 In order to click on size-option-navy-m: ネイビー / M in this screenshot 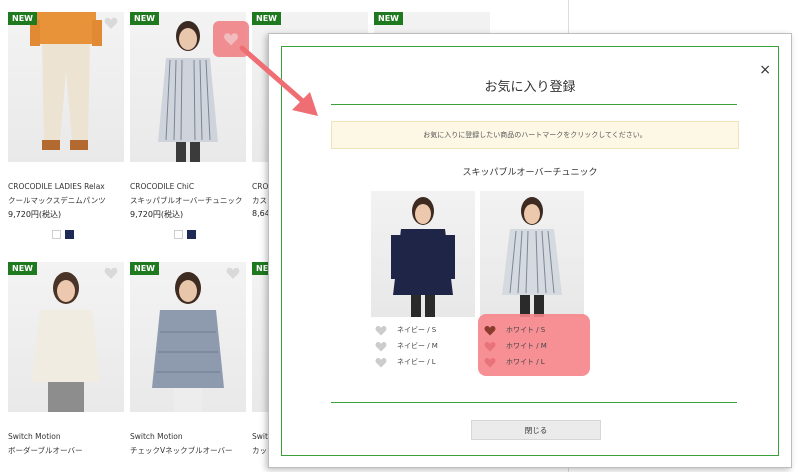, I will do `click(406, 346)`.